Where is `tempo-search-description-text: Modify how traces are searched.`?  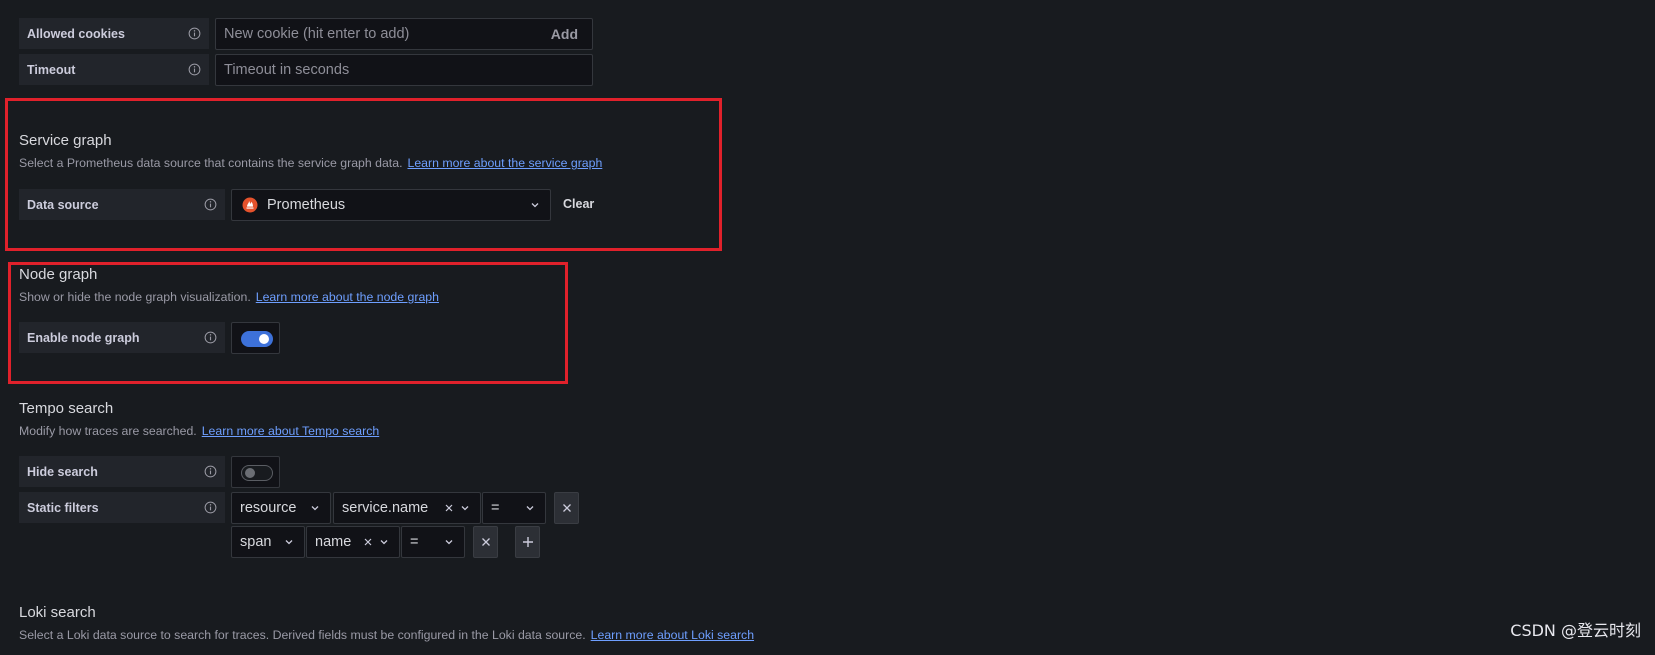
tempo-search-description-text: Modify how traces are searched. is located at coordinates (108, 431).